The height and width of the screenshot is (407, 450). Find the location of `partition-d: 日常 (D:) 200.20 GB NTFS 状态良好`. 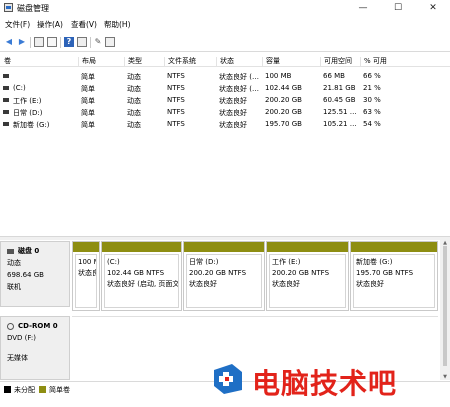

partition-d: 日常 (D:) 200.20 GB NTFS 状态良好 is located at coordinates (224, 276).